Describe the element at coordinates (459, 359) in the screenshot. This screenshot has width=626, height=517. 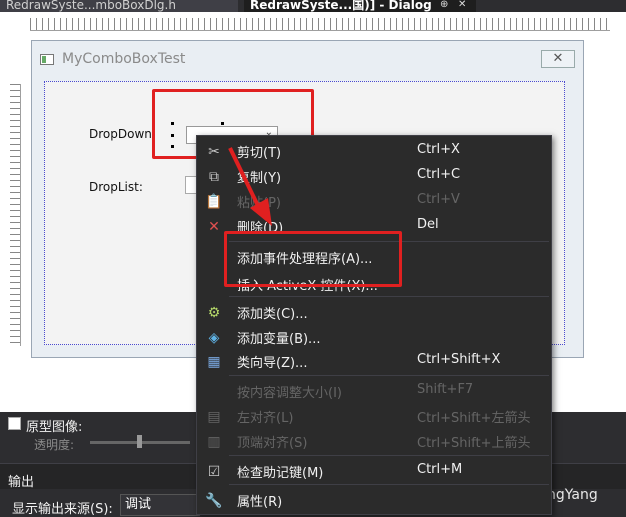
I see `menu-item-shortcut: Ctrl+Shift+X` at that location.